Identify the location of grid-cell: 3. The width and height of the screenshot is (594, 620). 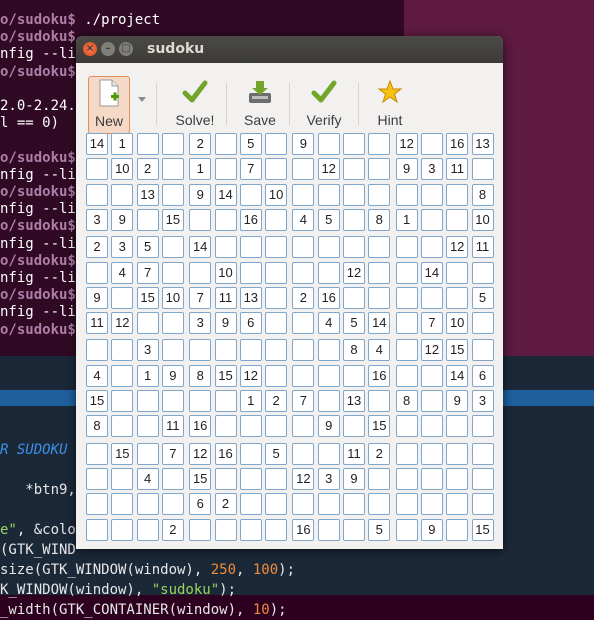
(147, 350).